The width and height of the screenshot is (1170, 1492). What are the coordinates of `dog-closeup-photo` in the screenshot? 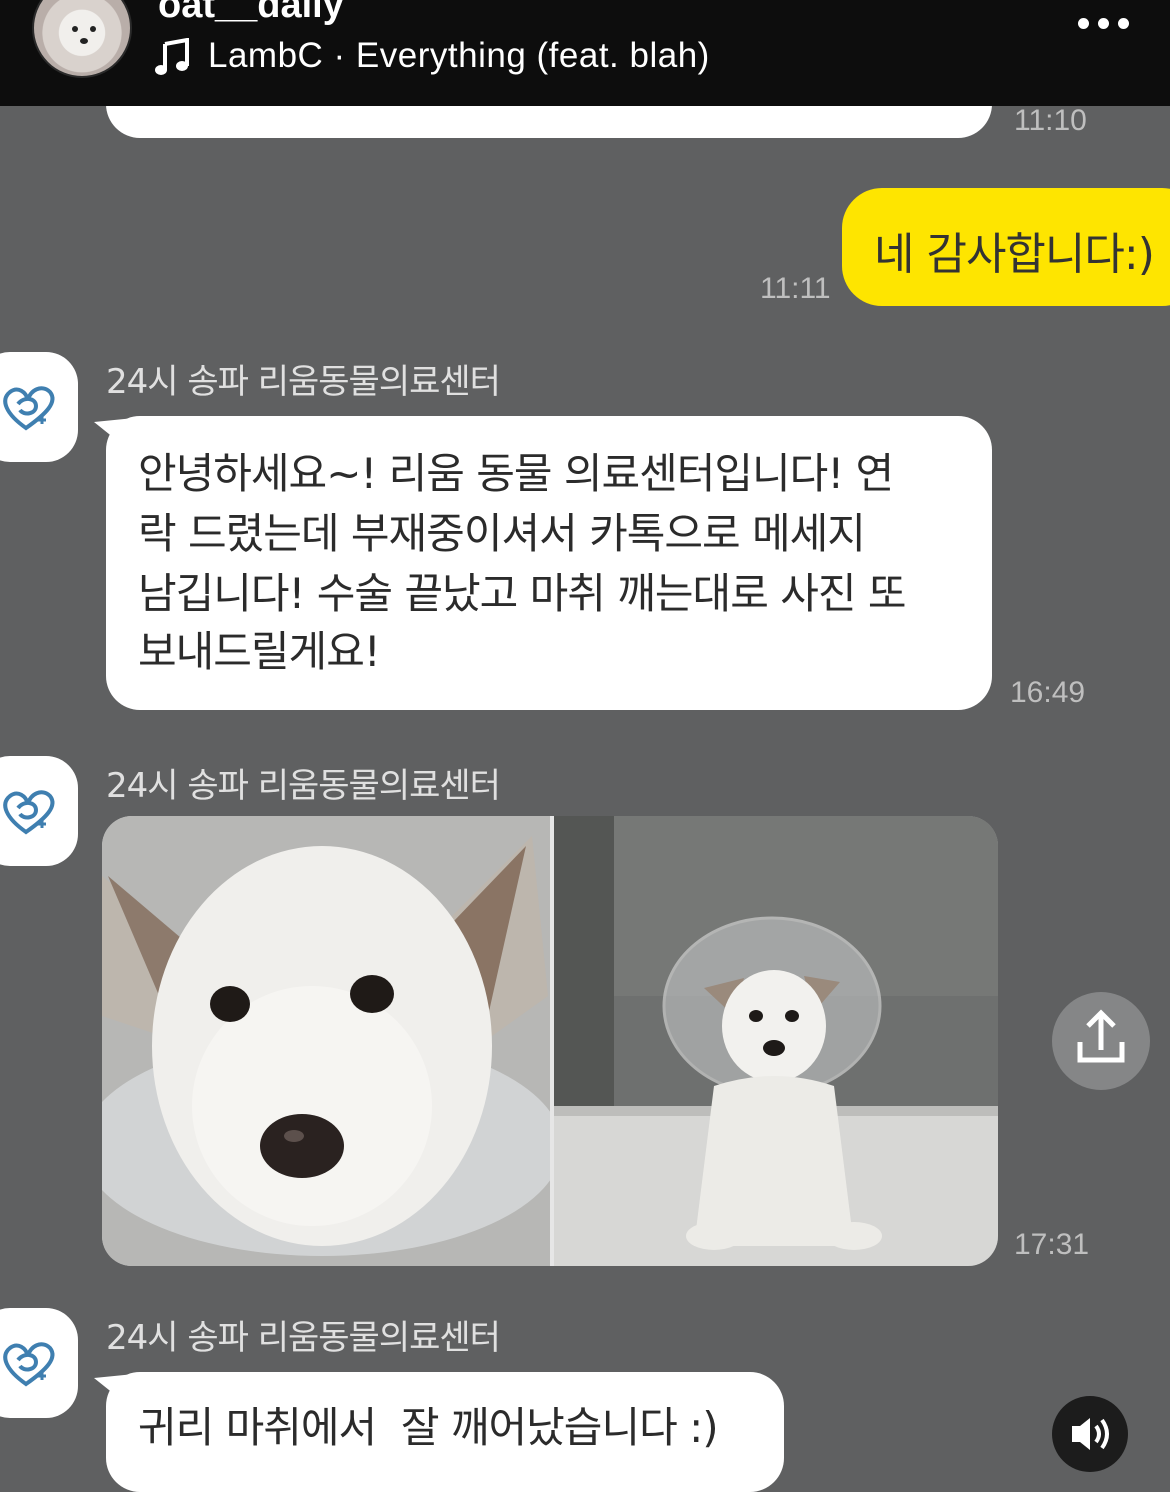 It's located at (326, 1041).